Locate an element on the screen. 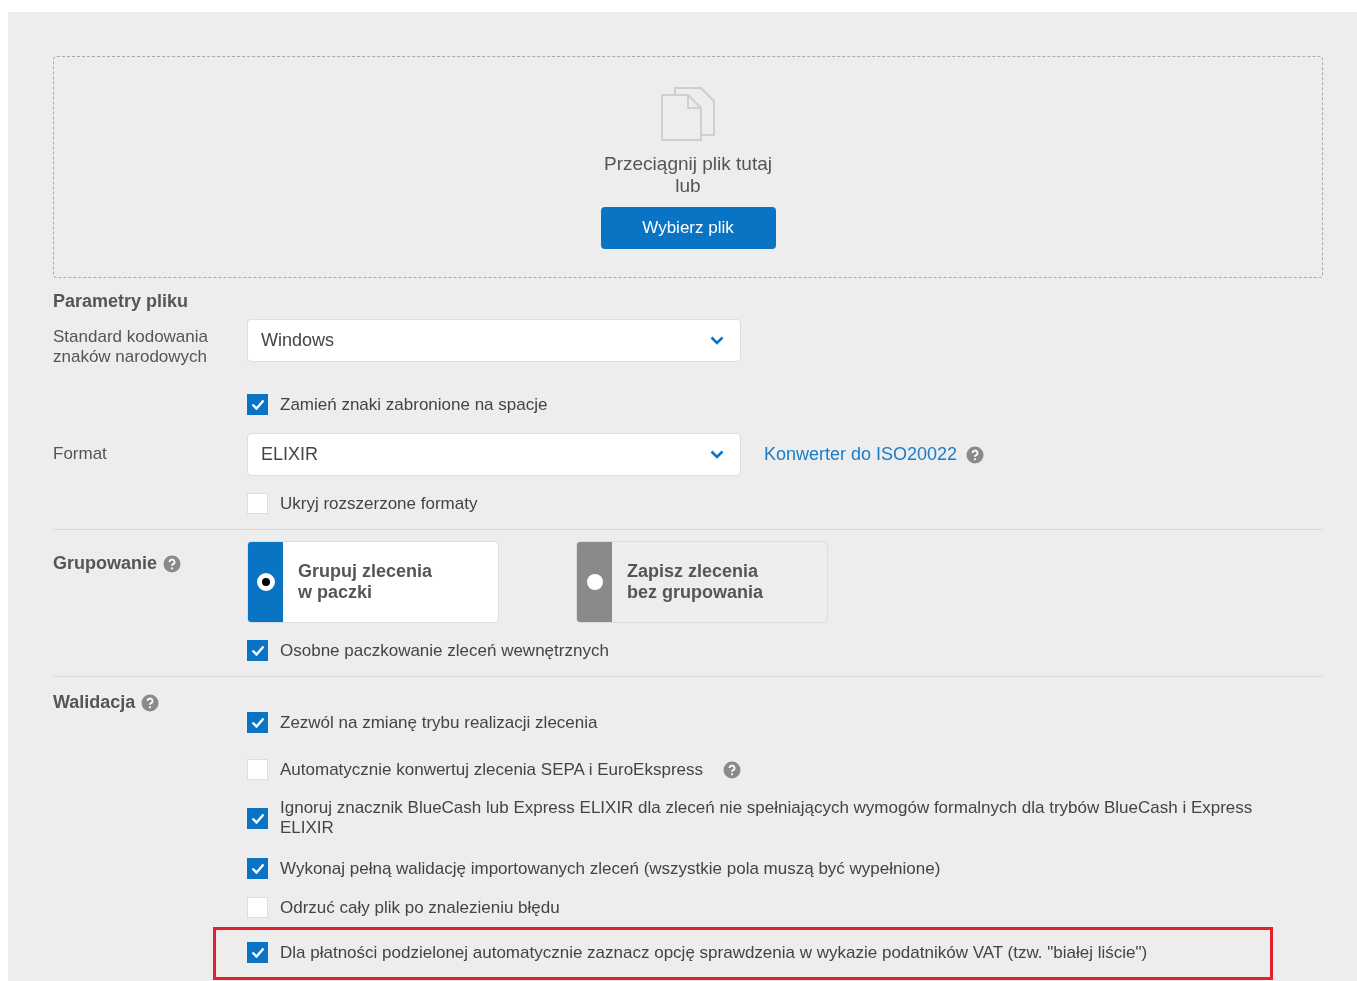 The image size is (1357, 981). select-field: Windows is located at coordinates (494, 340).